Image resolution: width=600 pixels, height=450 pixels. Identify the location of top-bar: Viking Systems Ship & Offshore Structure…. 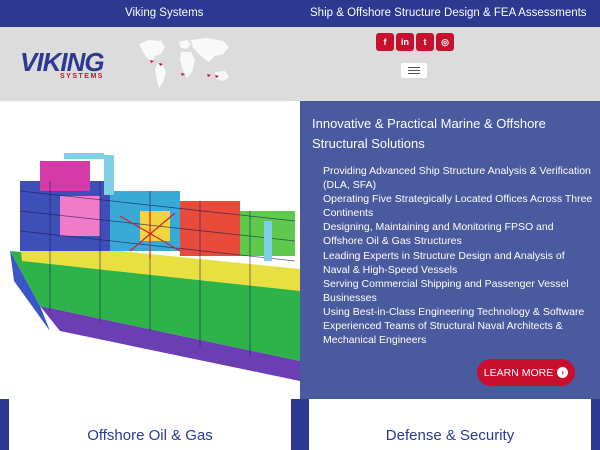
(300, 13).